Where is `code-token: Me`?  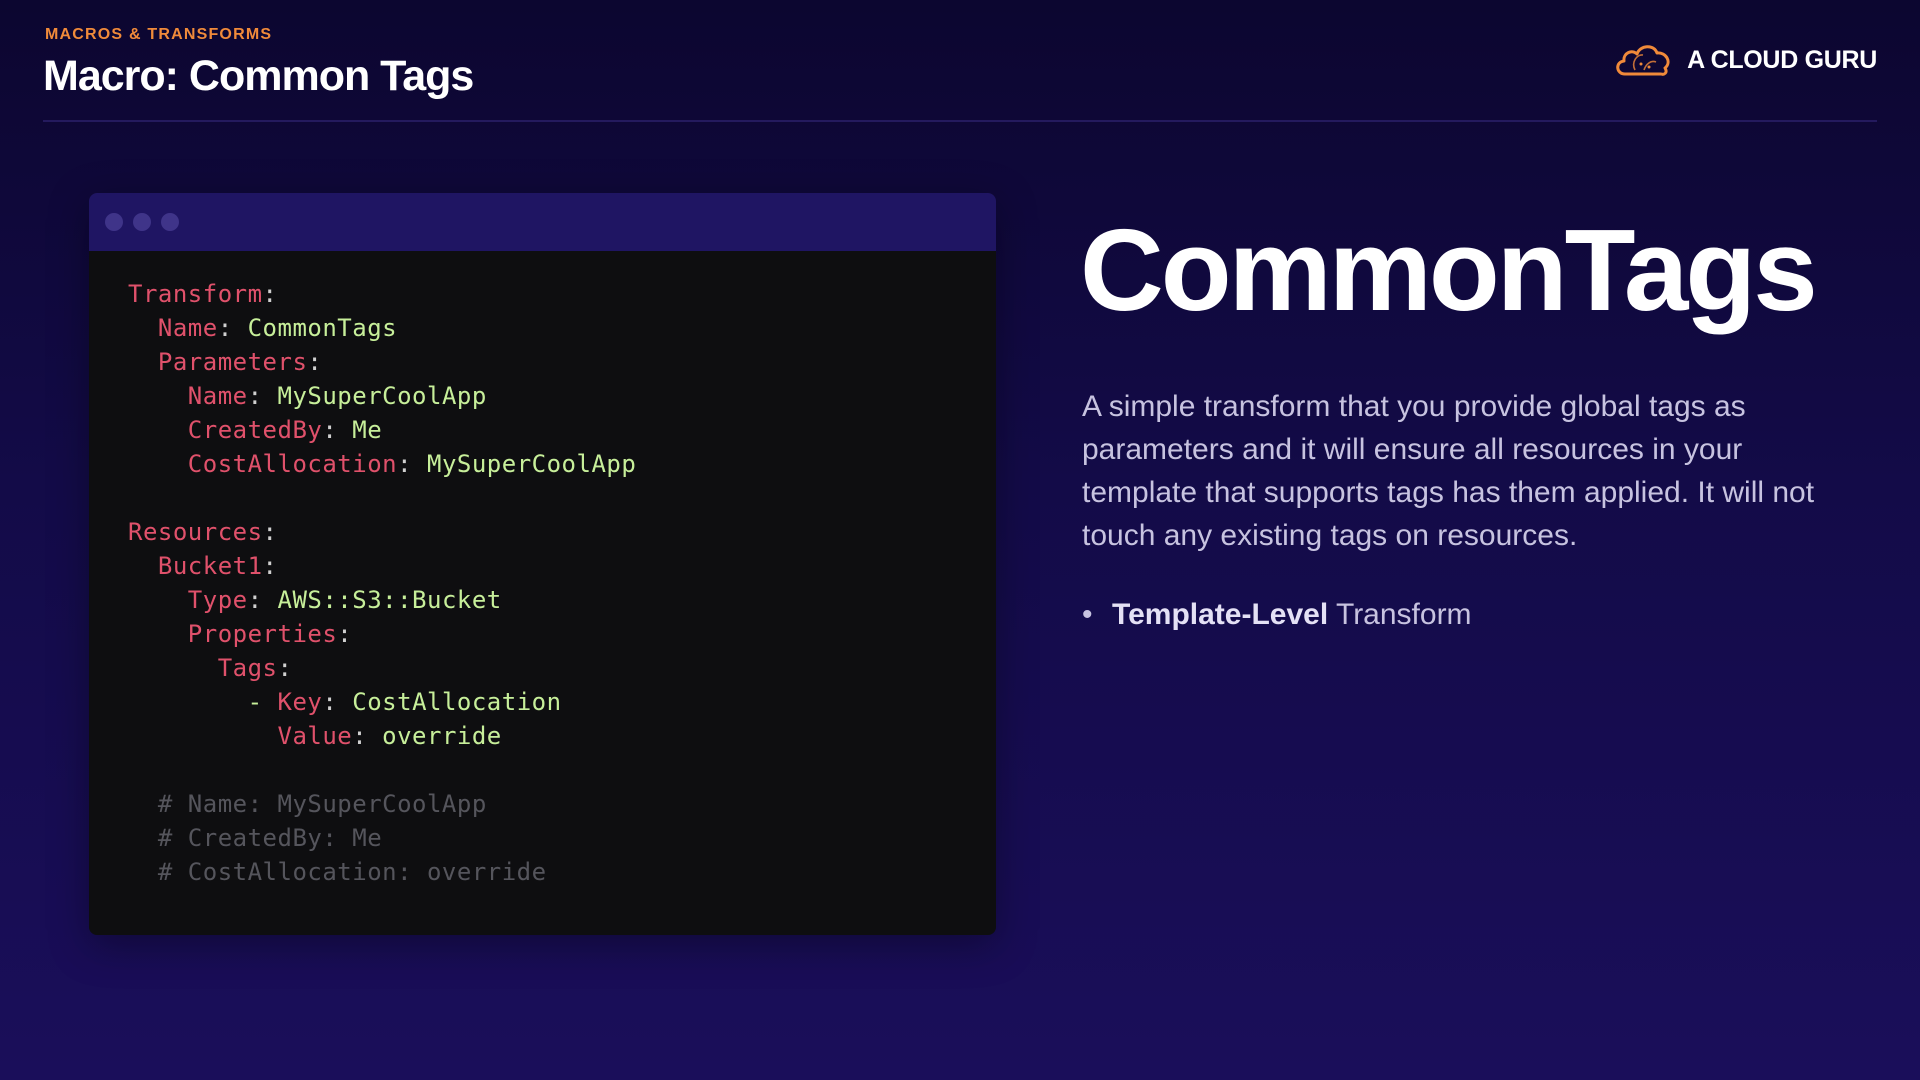
code-token: Me is located at coordinates (367, 430).